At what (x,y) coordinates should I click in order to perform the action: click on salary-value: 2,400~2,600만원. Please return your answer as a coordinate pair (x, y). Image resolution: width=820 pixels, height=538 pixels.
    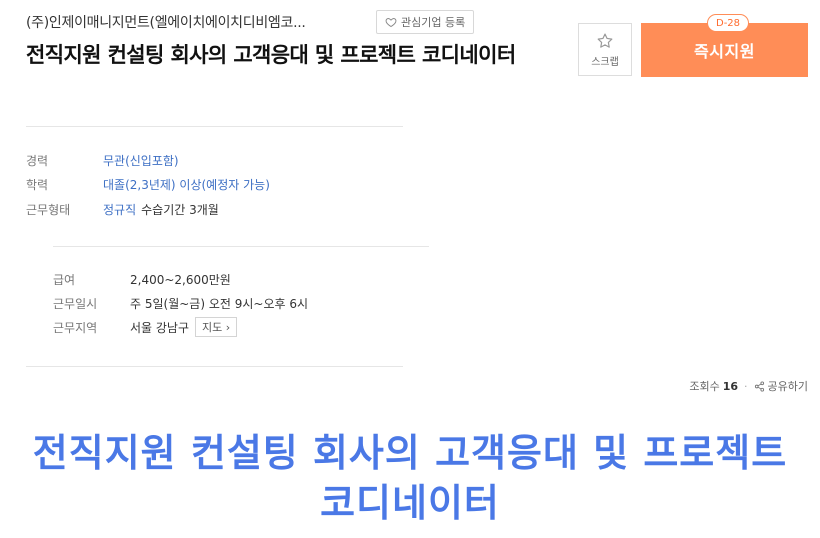
    Looking at the image, I should click on (180, 280).